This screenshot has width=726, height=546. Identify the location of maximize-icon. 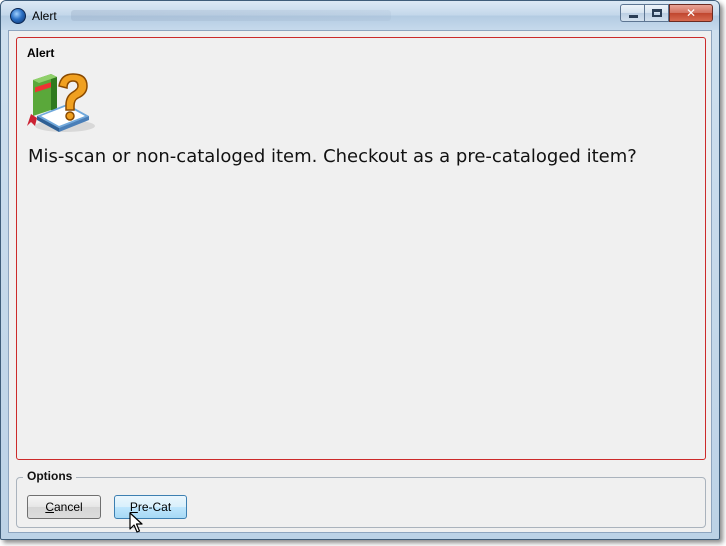
(657, 13).